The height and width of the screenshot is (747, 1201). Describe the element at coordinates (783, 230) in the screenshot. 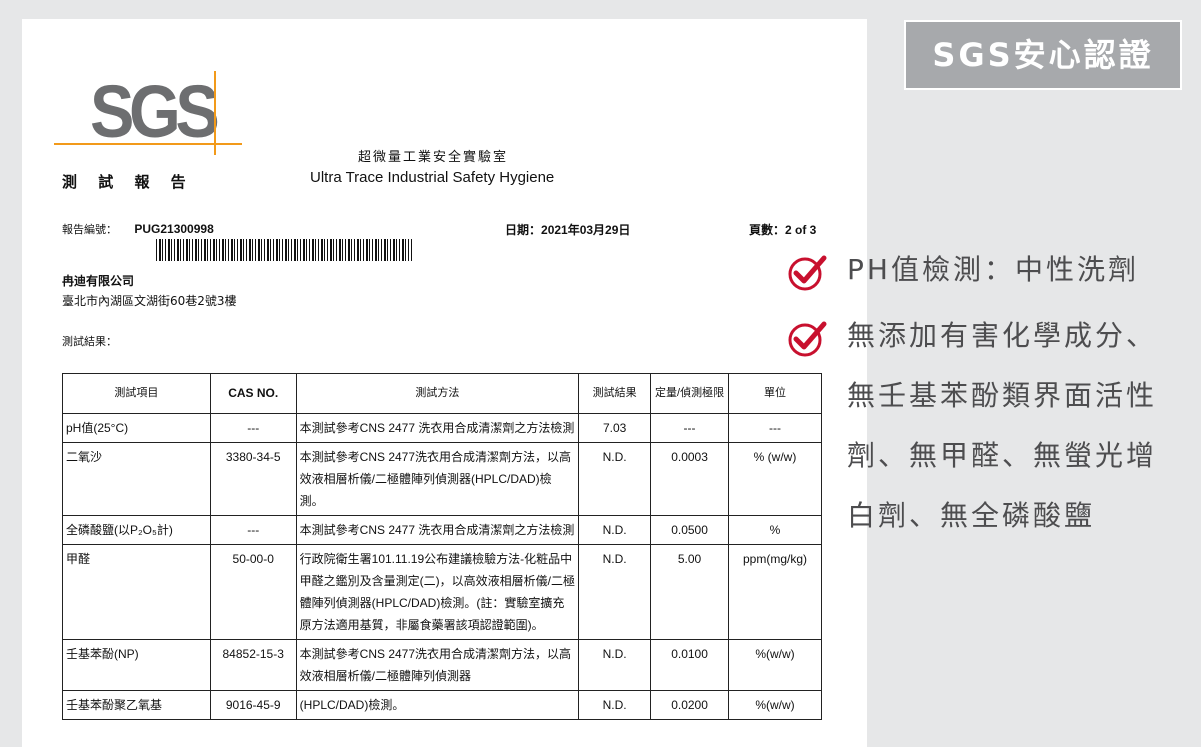

I see `report-page: 頁數：2 of 3` at that location.